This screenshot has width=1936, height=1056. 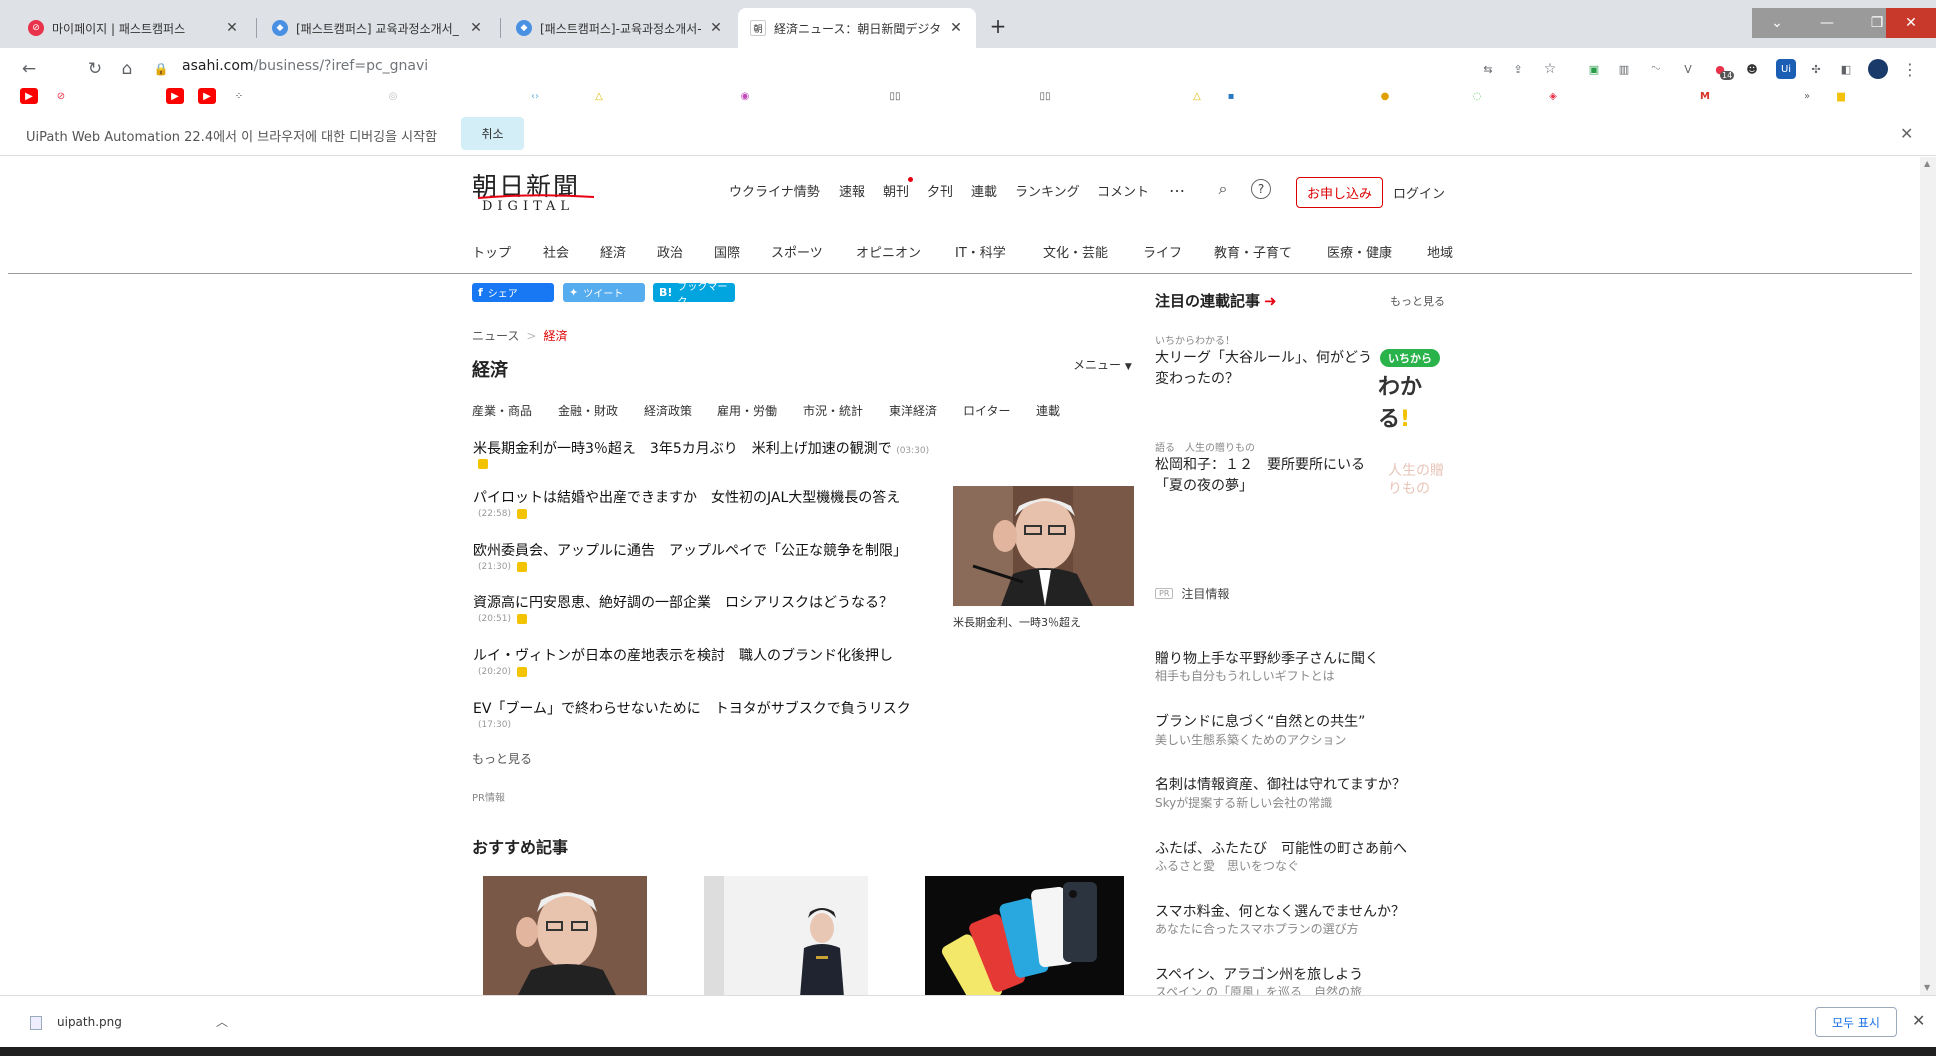 What do you see at coordinates (686, 497) in the screenshot?
I see `article-link: パイロットは結婚や出産できますか 女性初のJAL大型機機長の答え` at bounding box center [686, 497].